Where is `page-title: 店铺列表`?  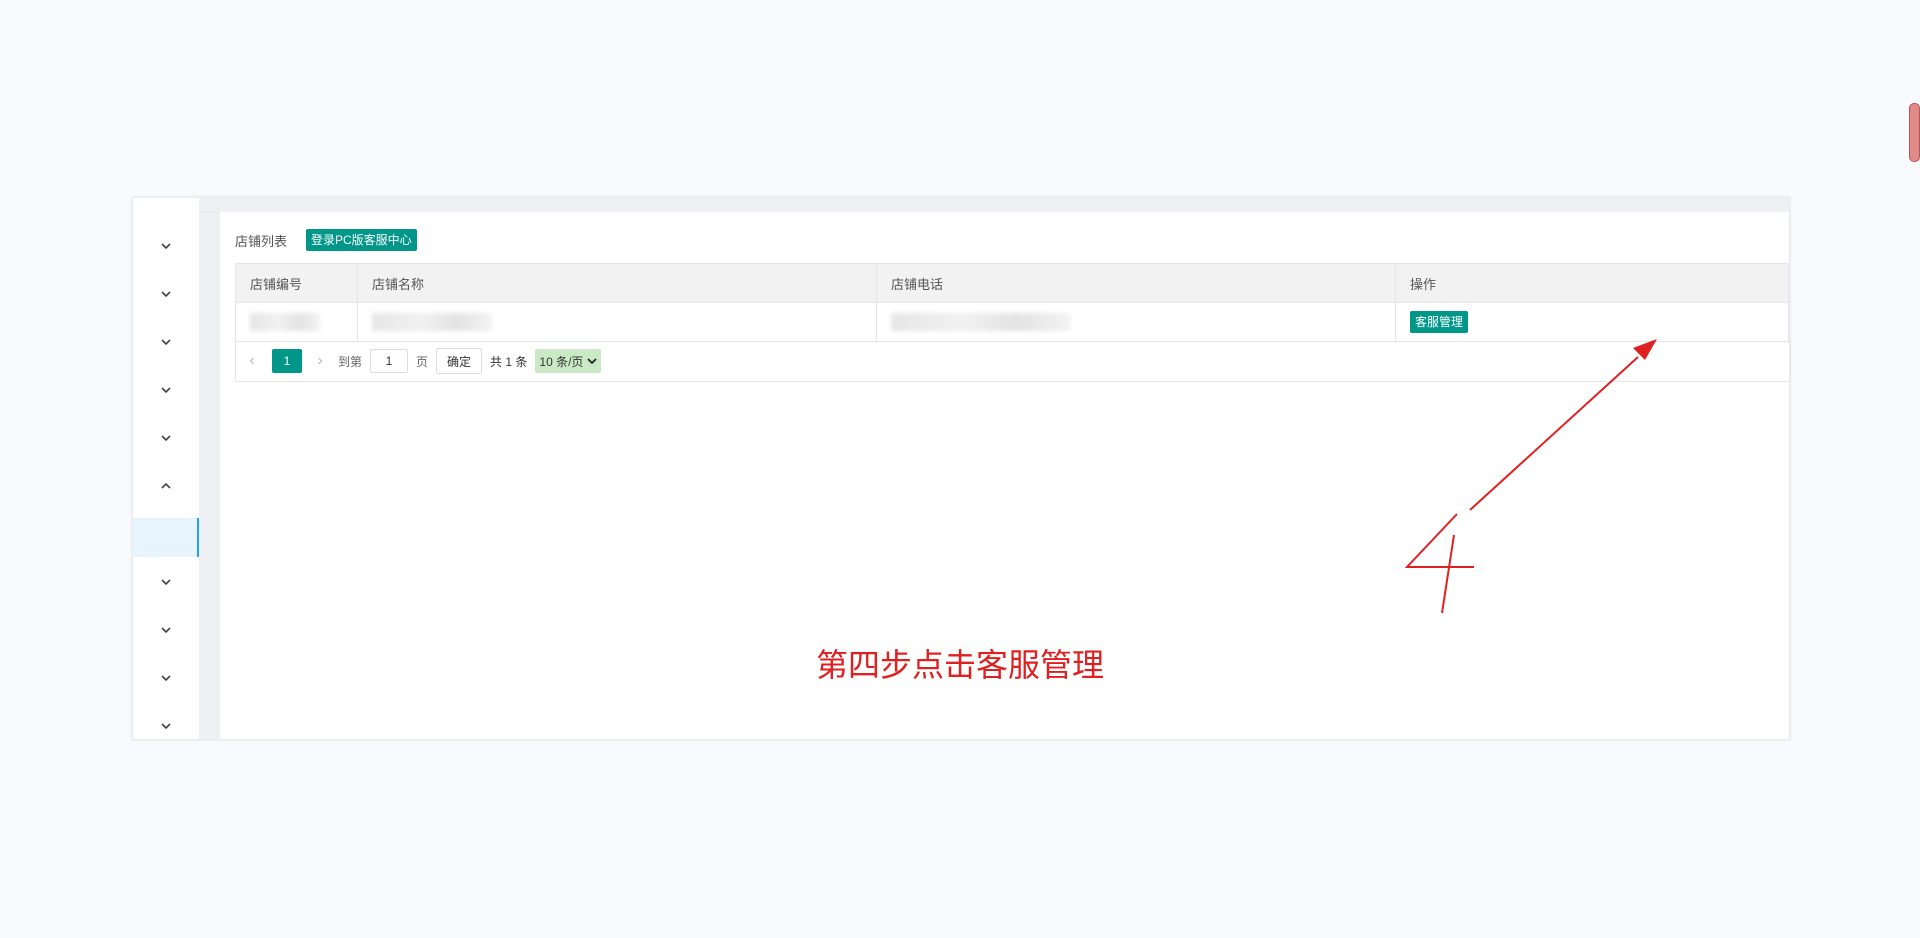
page-title: 店铺列表 is located at coordinates (261, 241).